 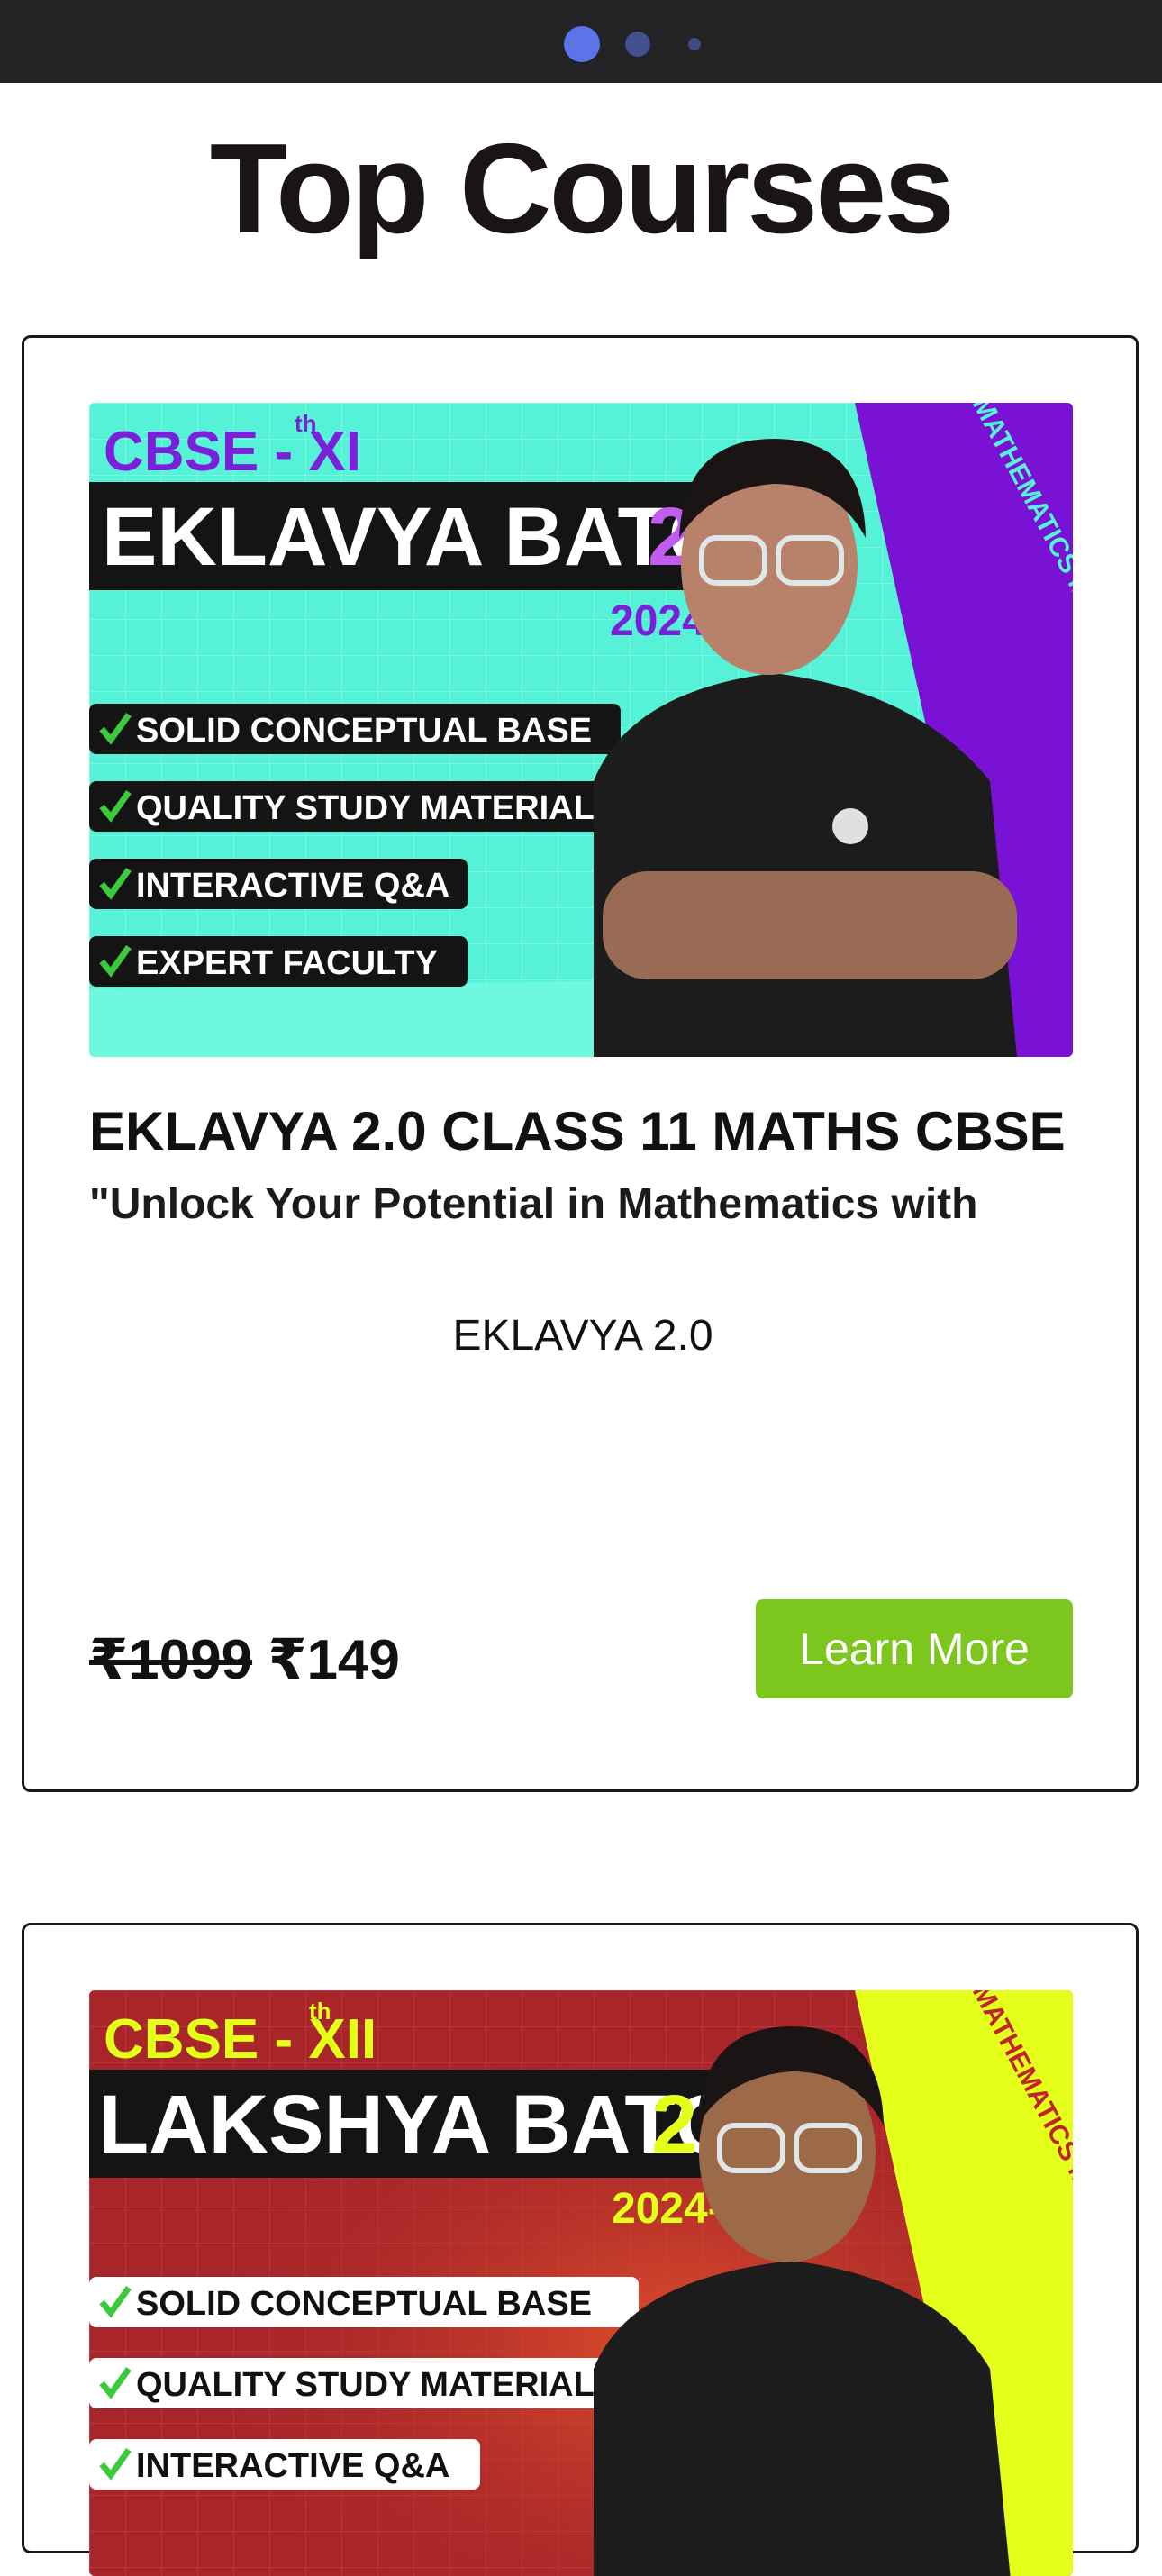 What do you see at coordinates (171, 1660) in the screenshot?
I see `original-price: ₹1099` at bounding box center [171, 1660].